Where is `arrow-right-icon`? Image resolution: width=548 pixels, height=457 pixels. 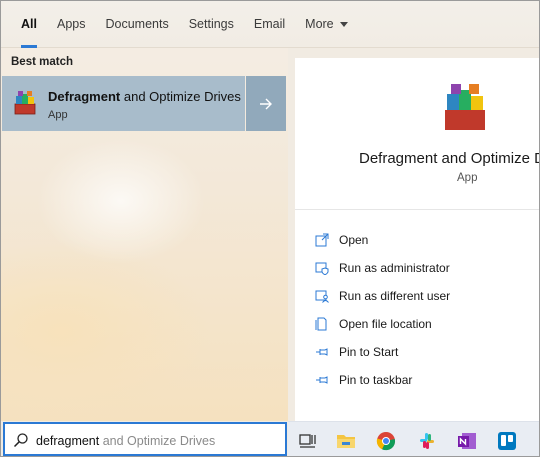 arrow-right-icon is located at coordinates (266, 103).